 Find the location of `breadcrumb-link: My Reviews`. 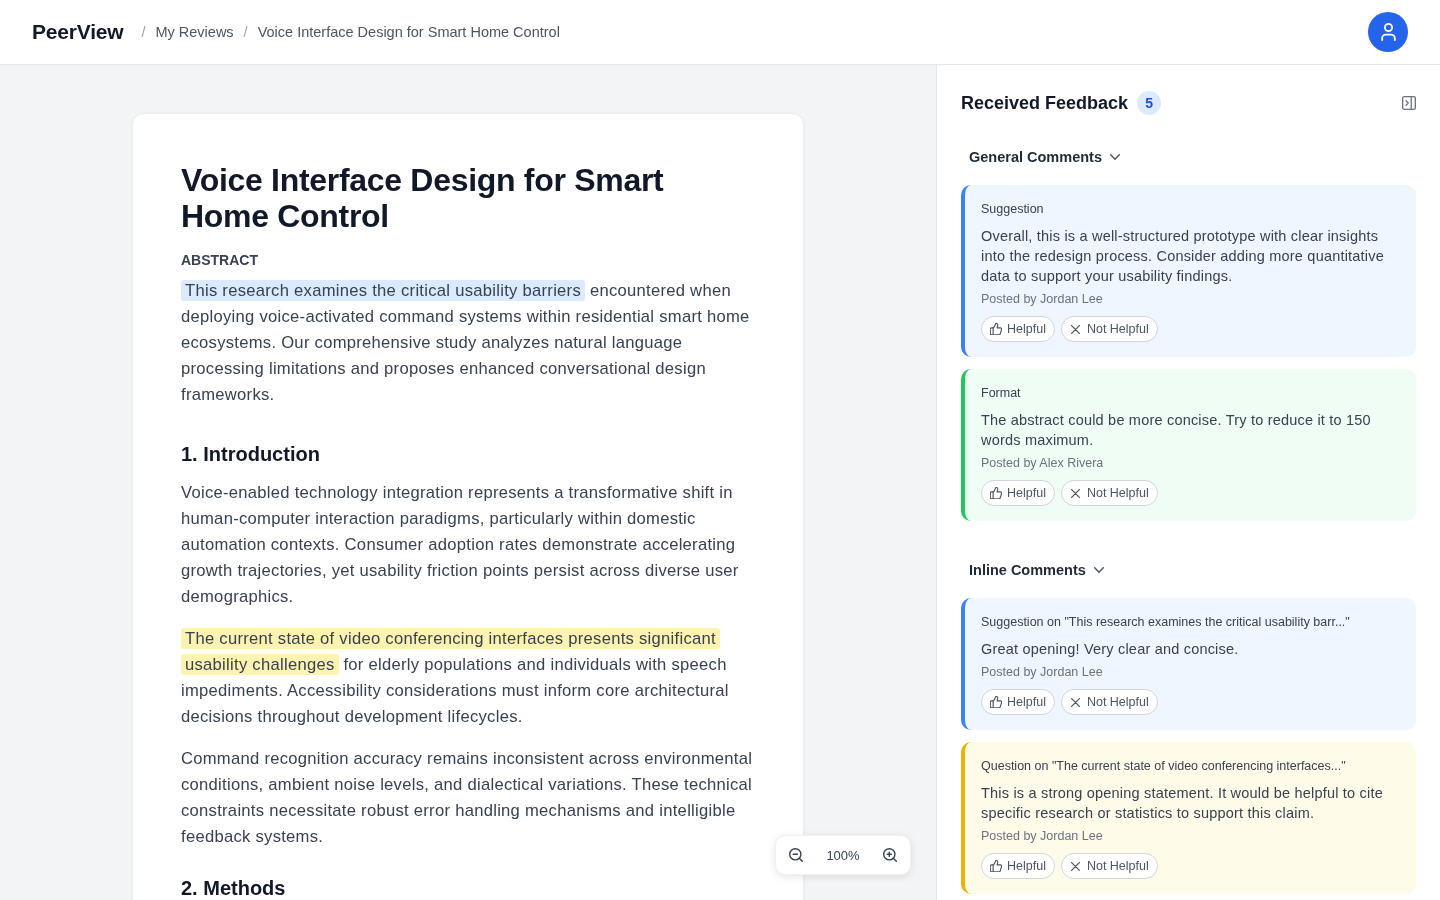

breadcrumb-link: My Reviews is located at coordinates (194, 32).